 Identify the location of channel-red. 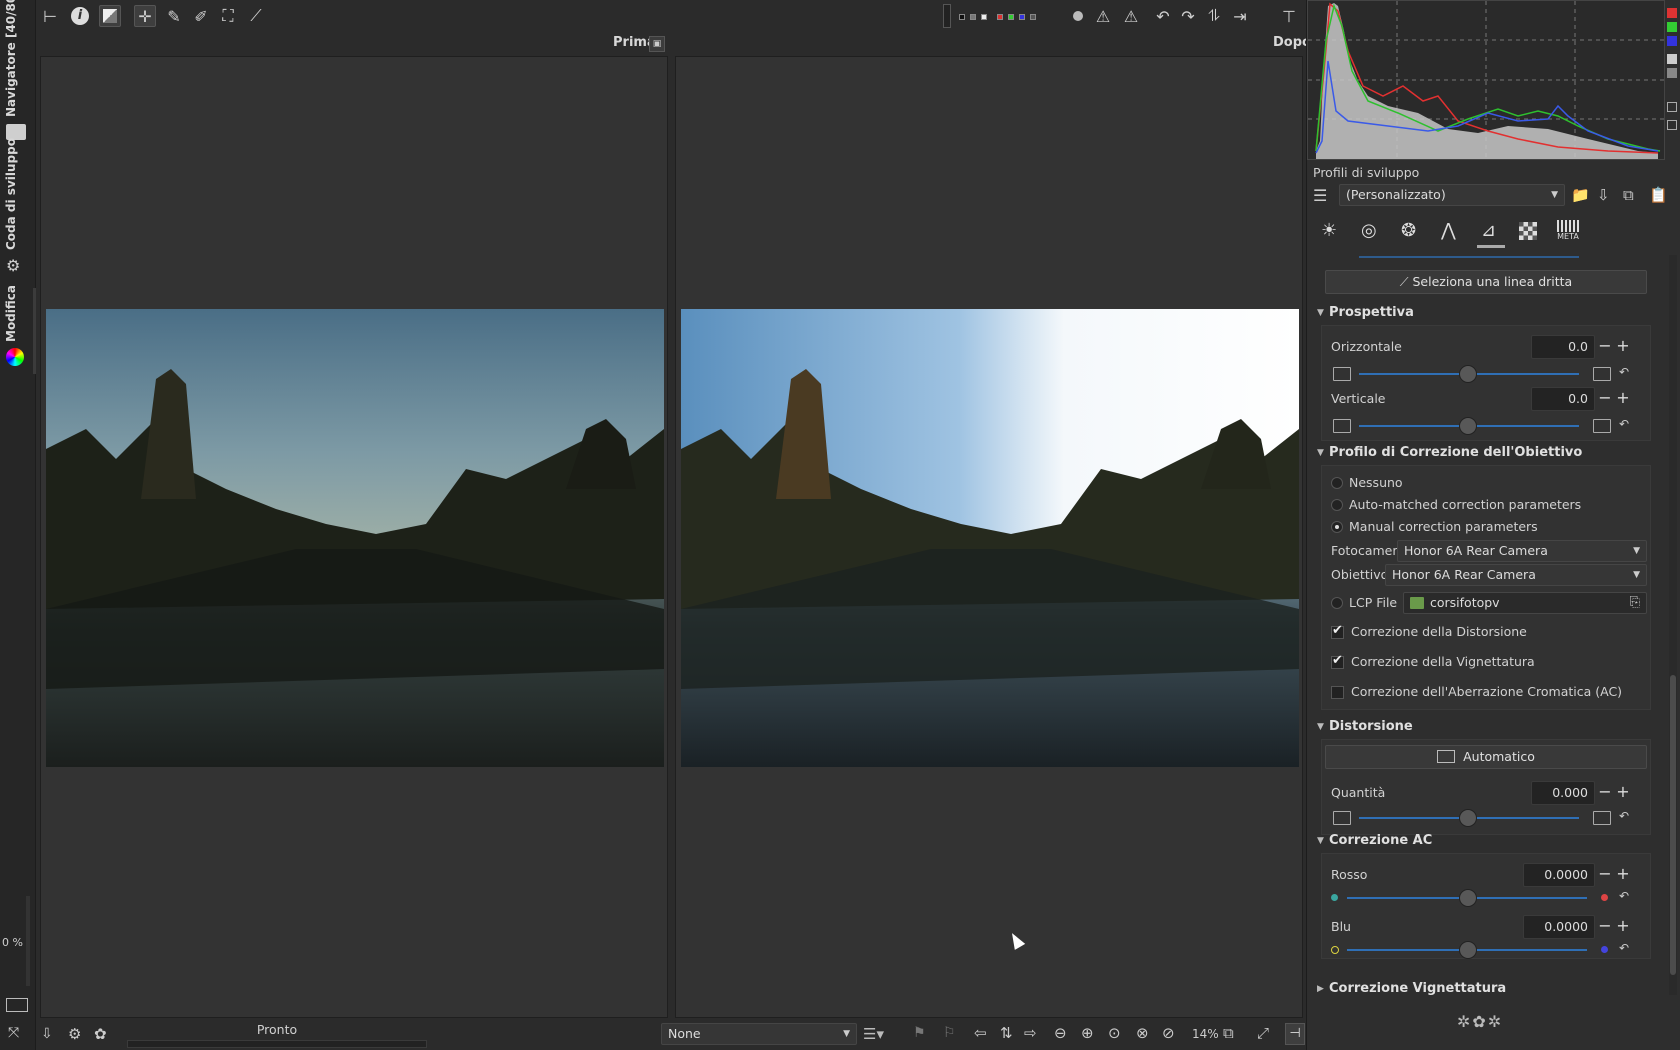
(1000, 17).